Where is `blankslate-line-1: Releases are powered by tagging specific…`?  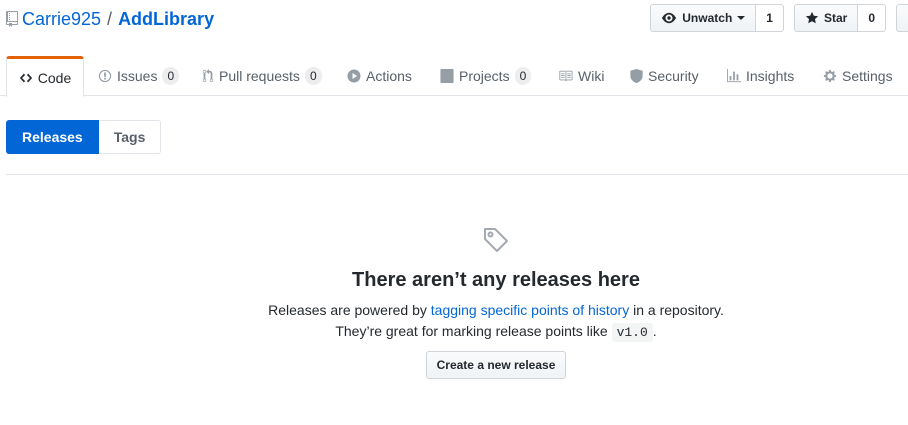 blankslate-line-1: Releases are powered by tagging specific… is located at coordinates (454, 310).